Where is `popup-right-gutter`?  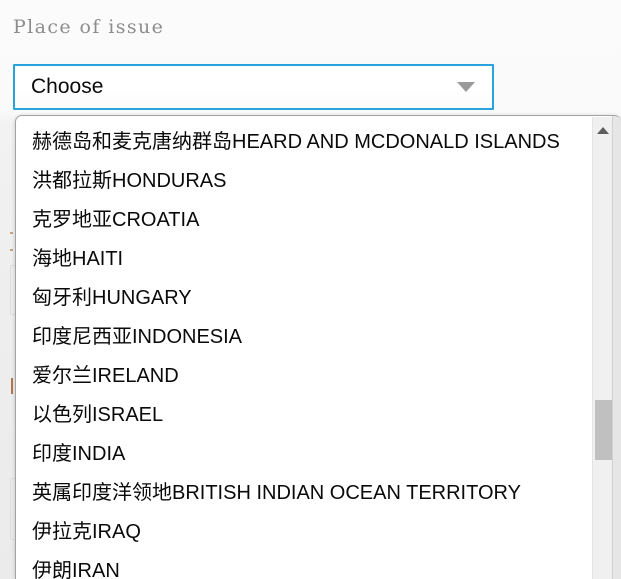 popup-right-gutter is located at coordinates (616, 347).